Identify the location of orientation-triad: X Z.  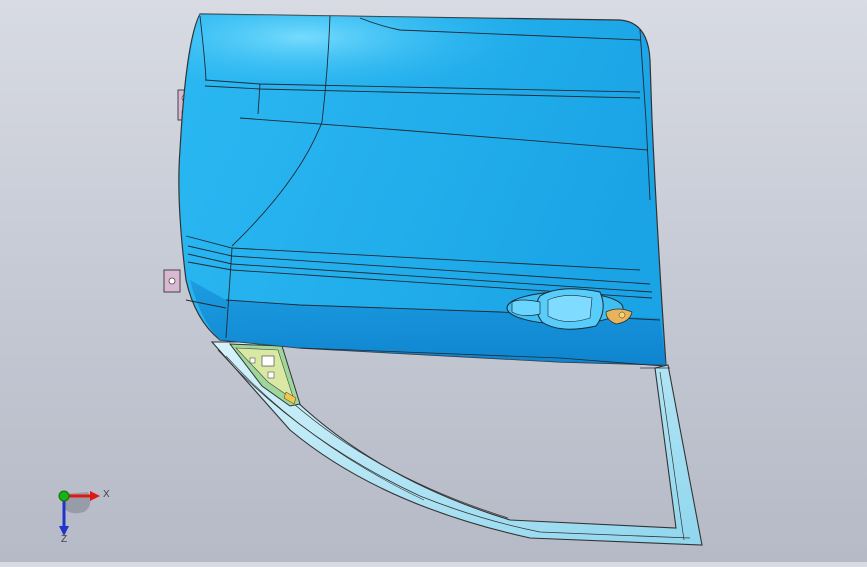
(79, 512).